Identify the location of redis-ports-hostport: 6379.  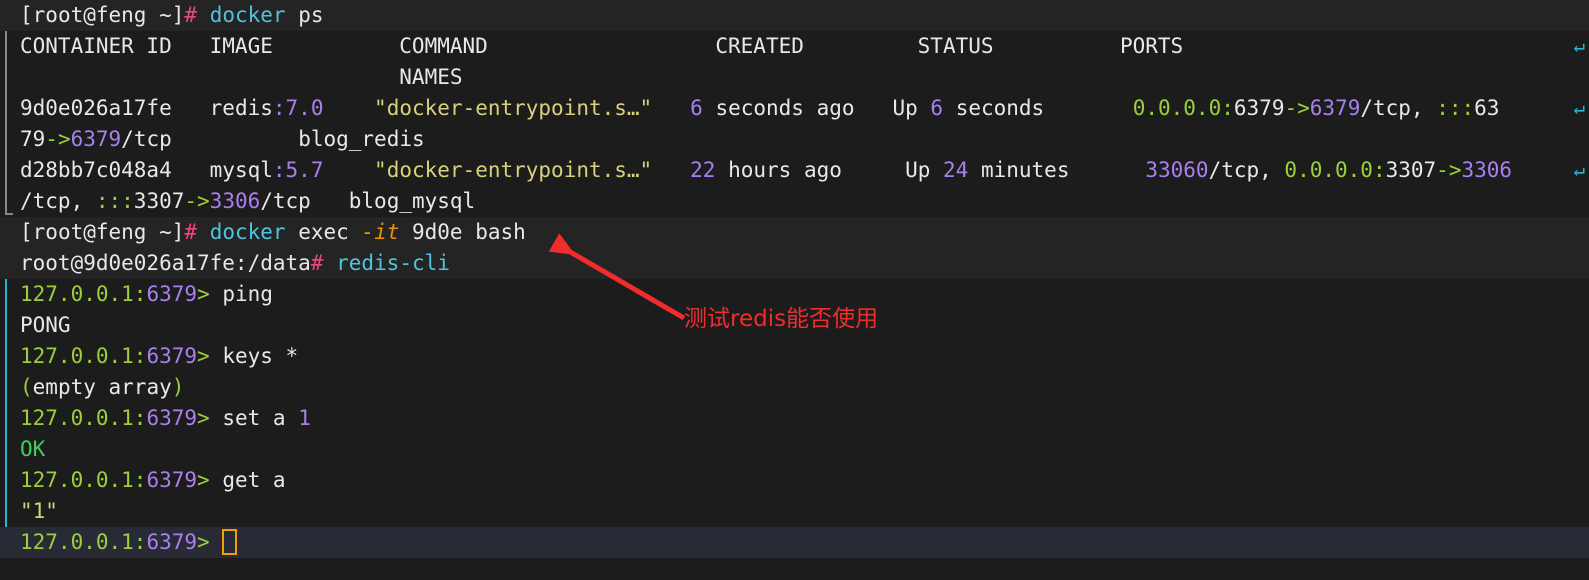
(1259, 108).